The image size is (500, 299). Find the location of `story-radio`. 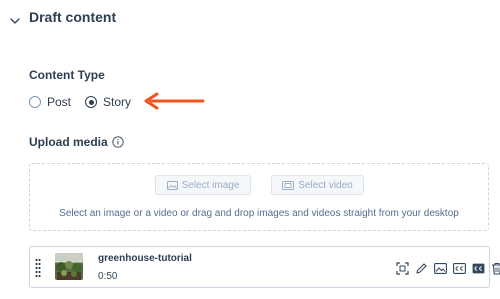

story-radio is located at coordinates (91, 102).